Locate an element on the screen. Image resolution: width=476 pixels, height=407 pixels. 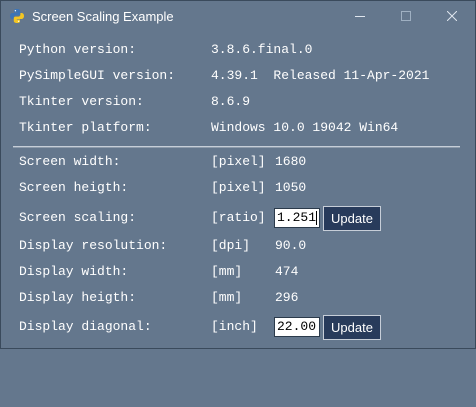
python-version-label: Python version: is located at coordinates (78, 49).